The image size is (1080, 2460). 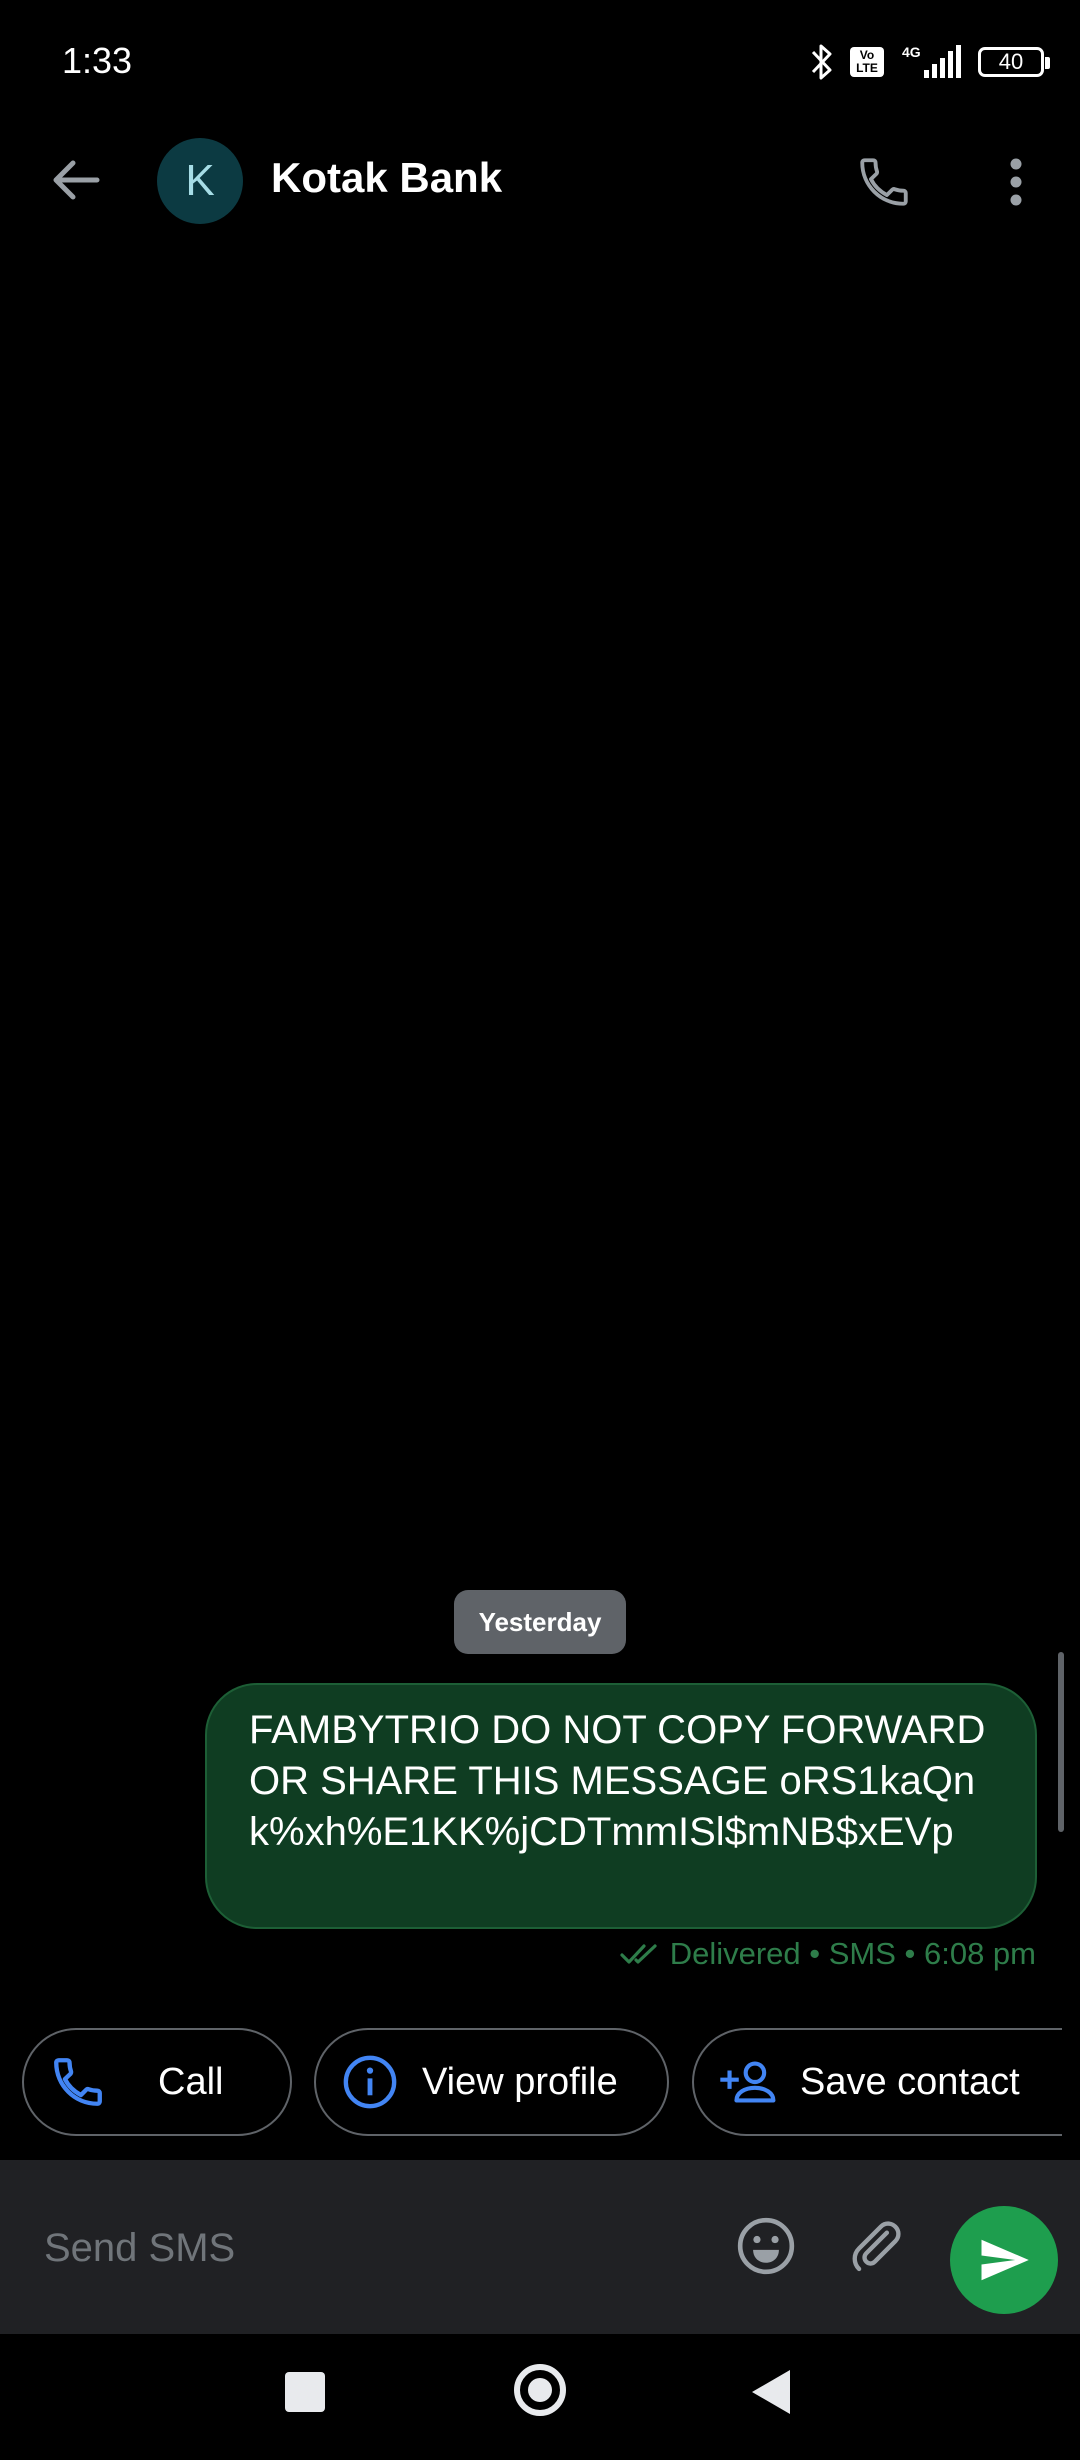 What do you see at coordinates (370, 2082) in the screenshot?
I see `info-icon` at bounding box center [370, 2082].